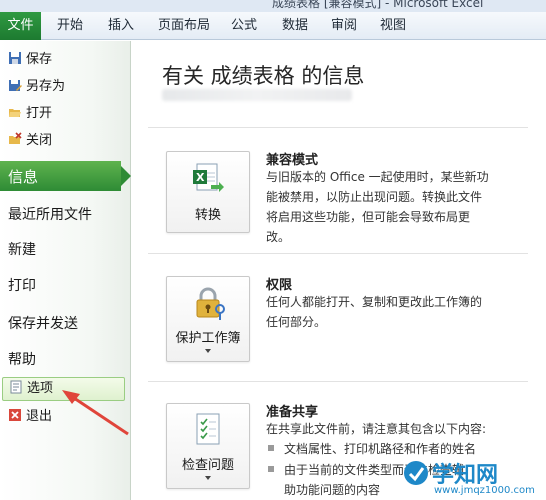 This screenshot has width=546, height=500. Describe the element at coordinates (416, 473) in the screenshot. I see `watermark-logo-icon` at that location.